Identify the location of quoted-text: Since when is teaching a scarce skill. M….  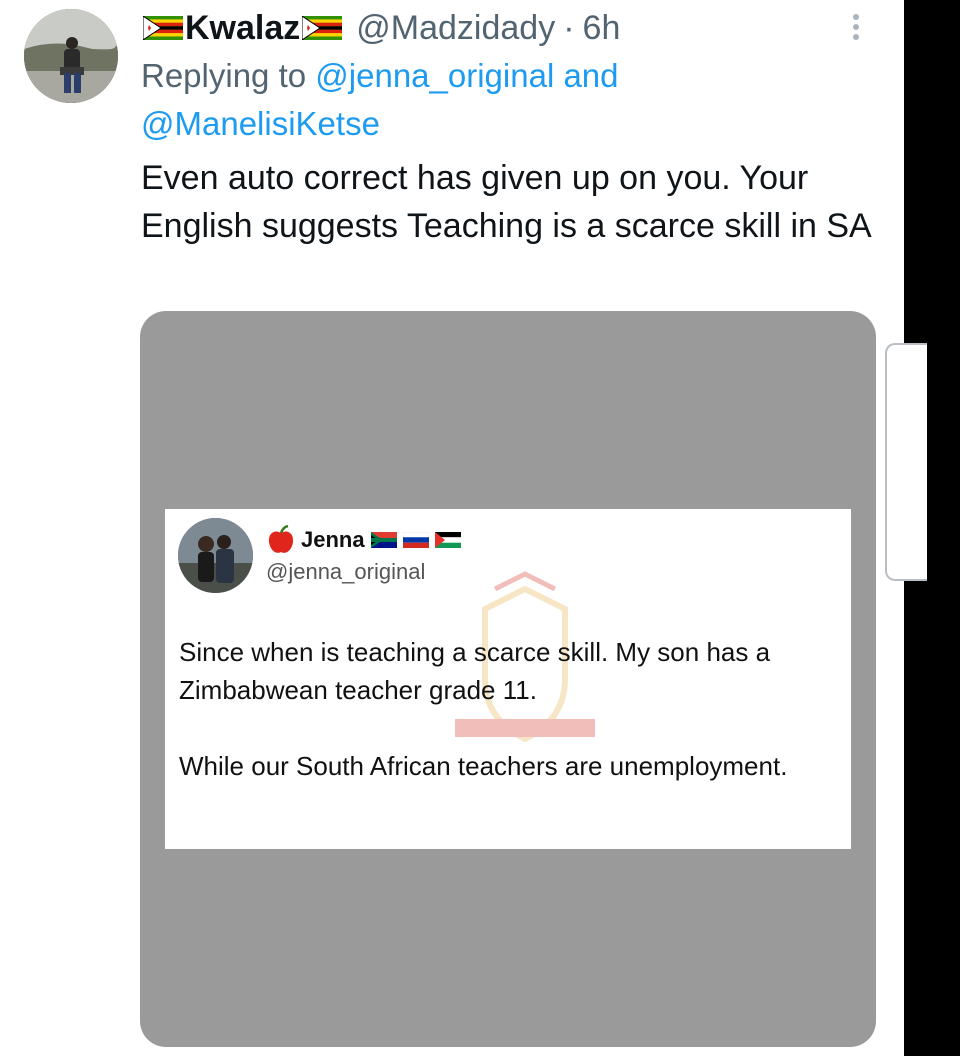
(509, 728).